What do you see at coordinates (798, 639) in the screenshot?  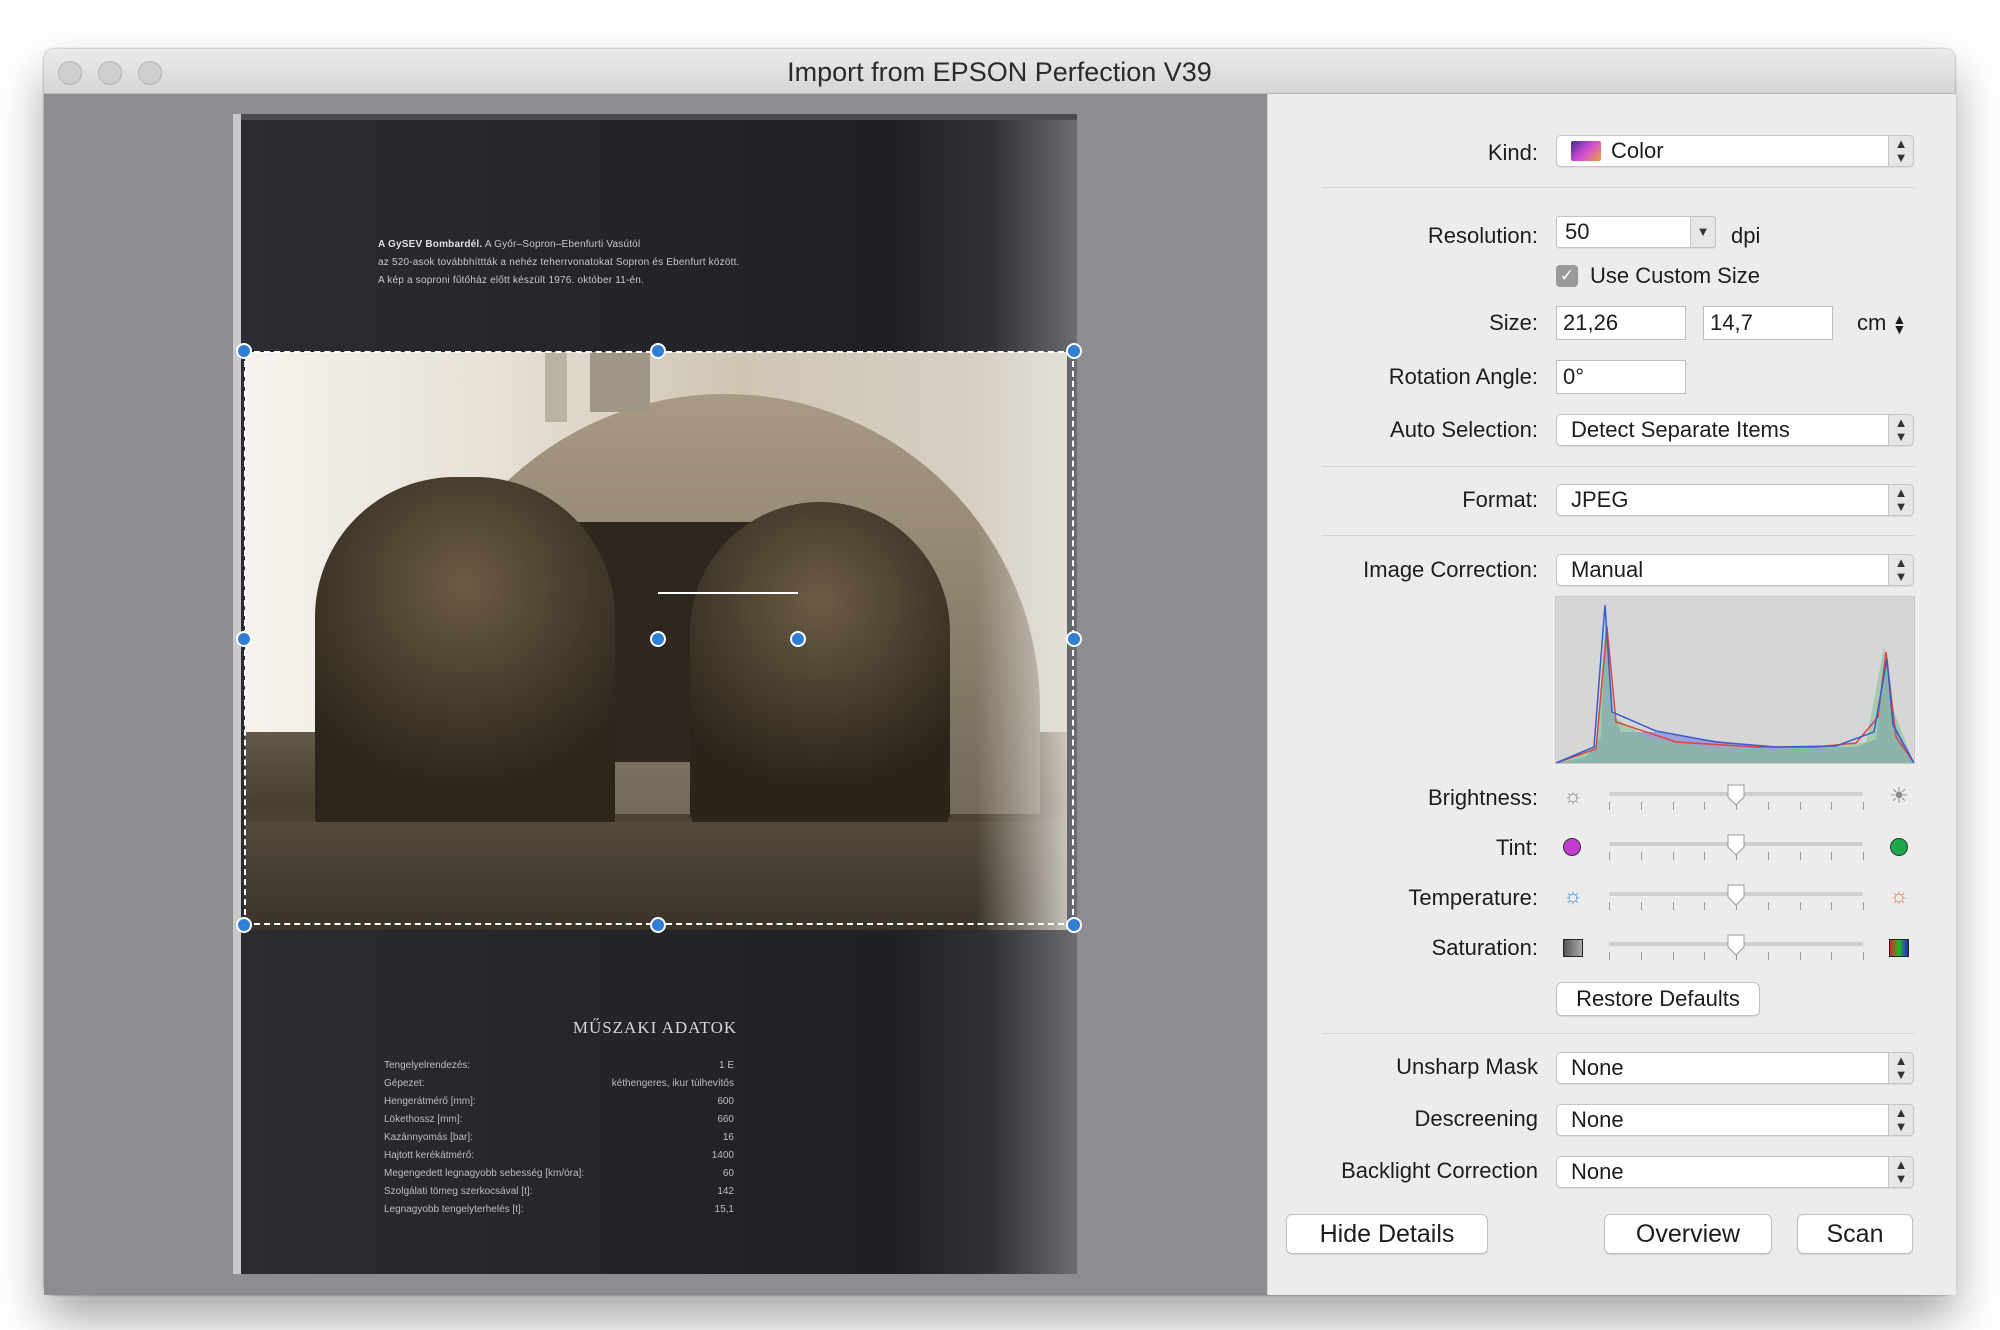 I see `rotation-handle` at bounding box center [798, 639].